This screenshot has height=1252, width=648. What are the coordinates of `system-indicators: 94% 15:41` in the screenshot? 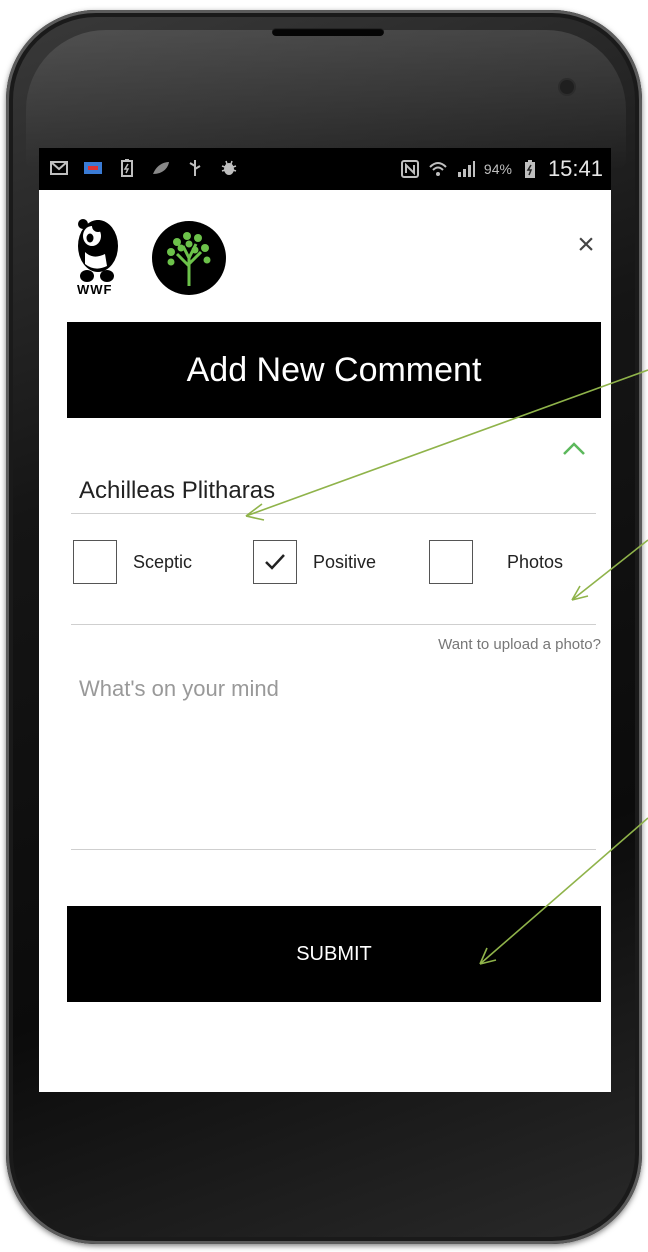 It's located at (501, 169).